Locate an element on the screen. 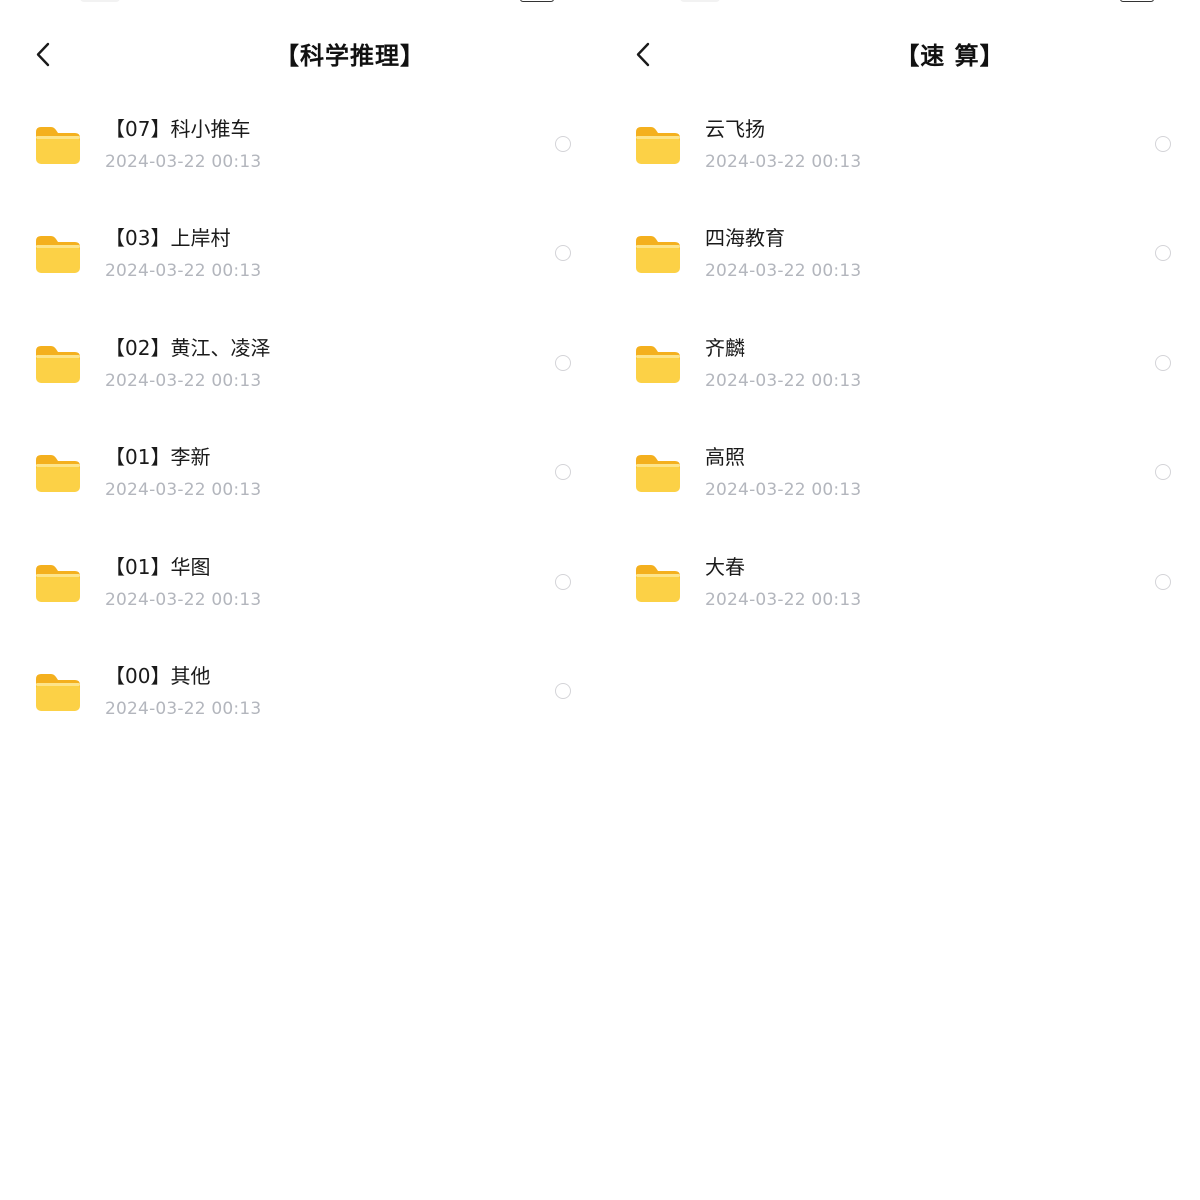  navigation-bar: 【科学推理】 is located at coordinates (300, 56).